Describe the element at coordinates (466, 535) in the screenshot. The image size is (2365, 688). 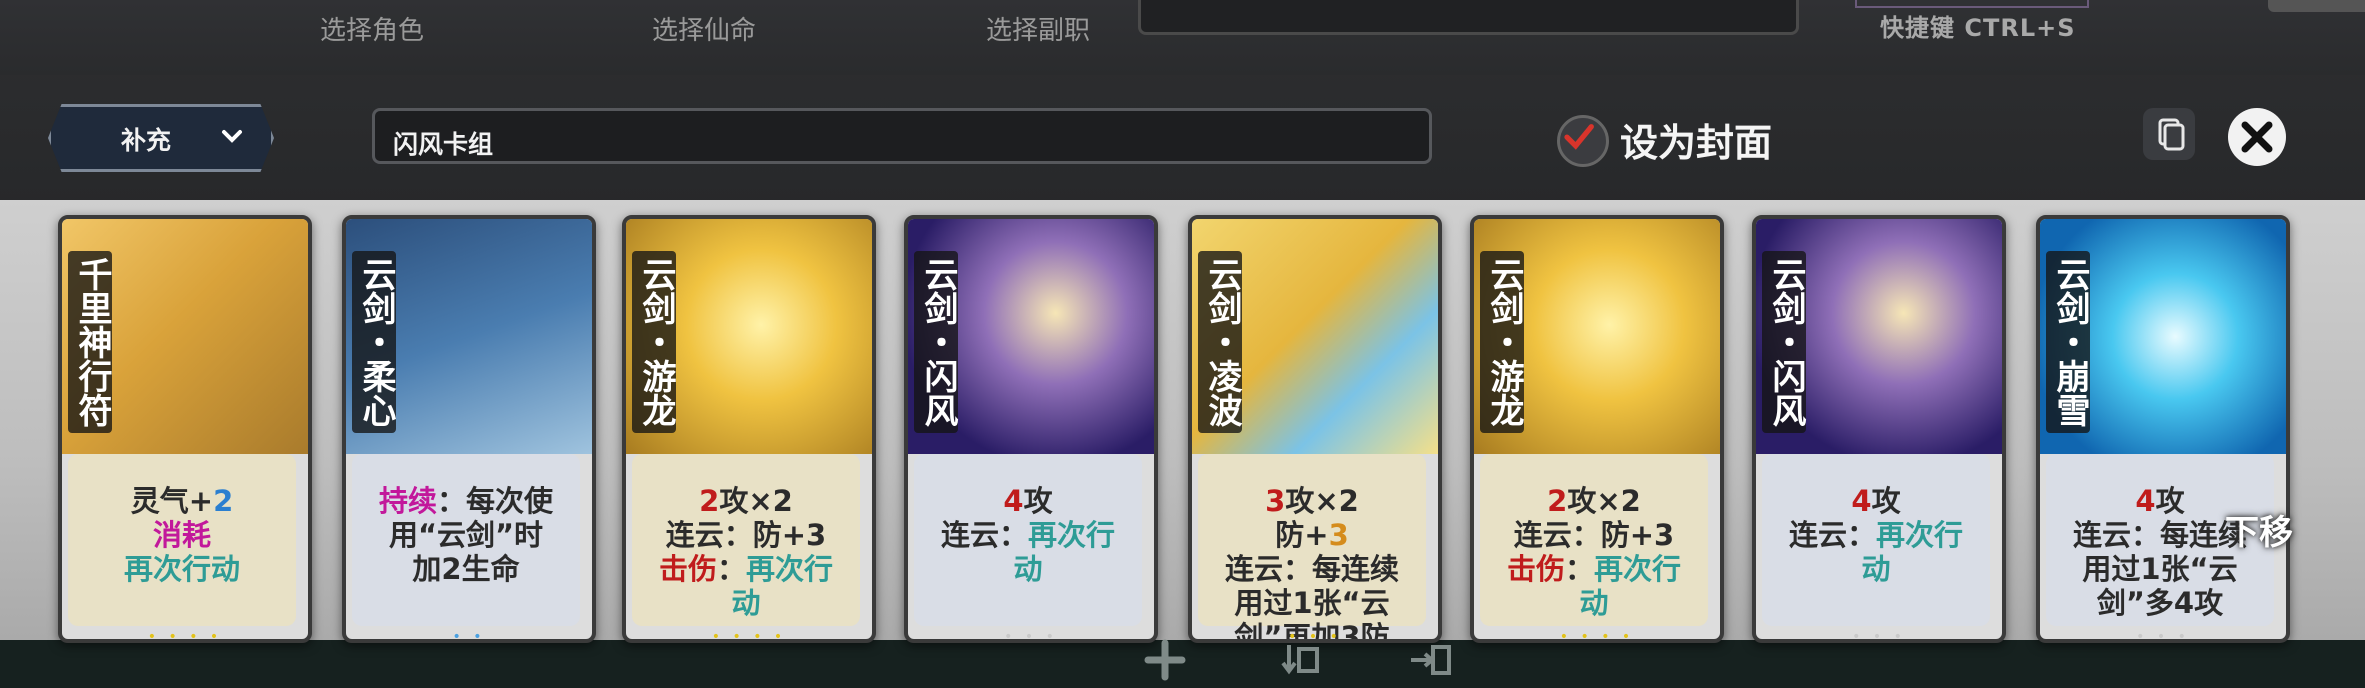
I see `card-text-segment: 用“云剑”时` at that location.